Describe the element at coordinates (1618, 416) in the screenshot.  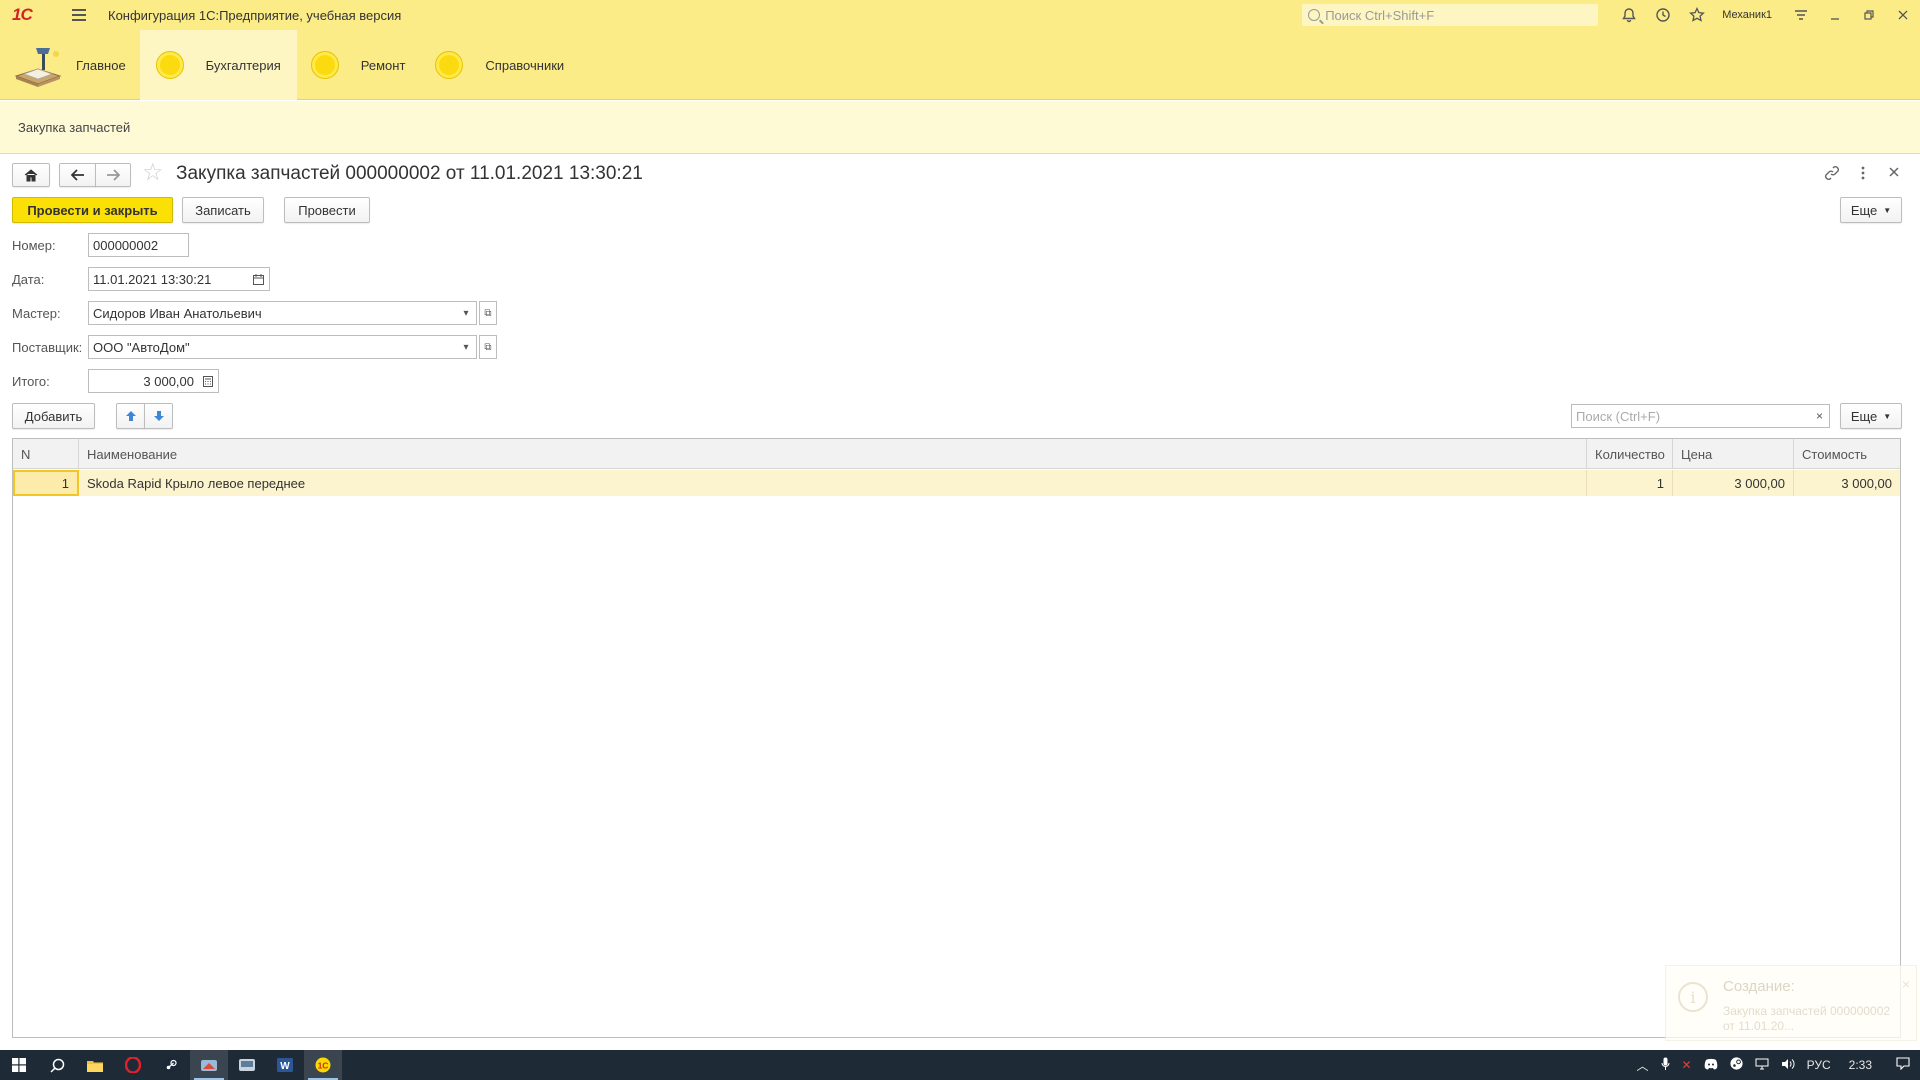
I see `table-search-placeholder: Поиск (Ctrl+F)` at that location.